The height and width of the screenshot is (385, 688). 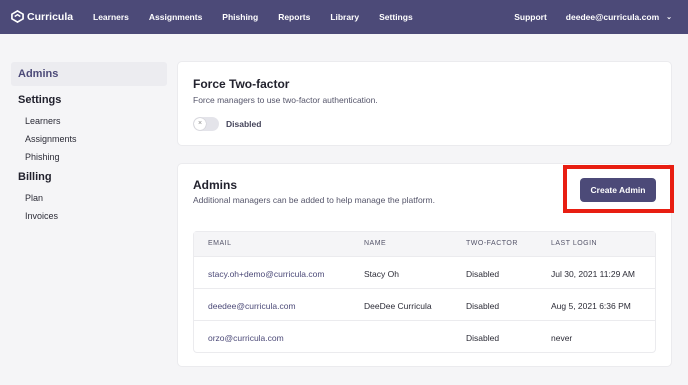 I want to click on close-icon: ×, so click(x=200, y=124).